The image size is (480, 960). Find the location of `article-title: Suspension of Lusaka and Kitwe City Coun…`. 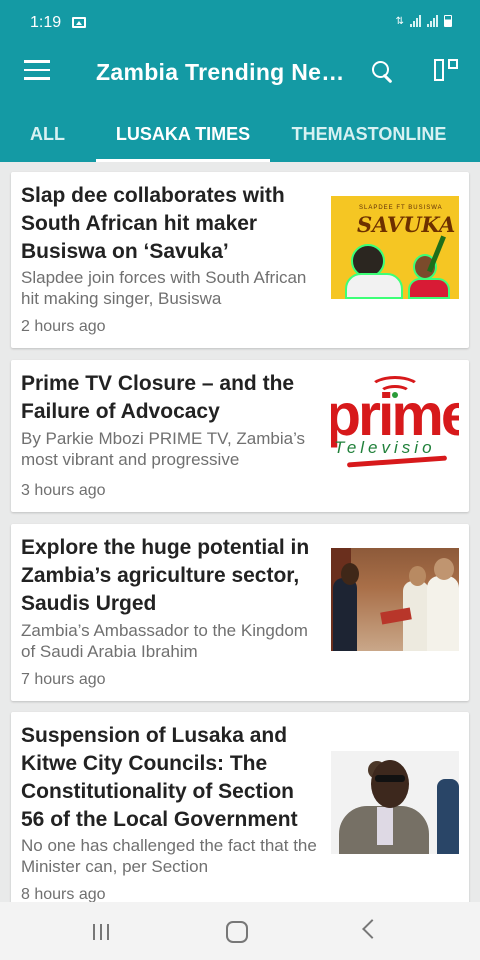

article-title: Suspension of Lusaka and Kitwe City Coun… is located at coordinates (171, 778).